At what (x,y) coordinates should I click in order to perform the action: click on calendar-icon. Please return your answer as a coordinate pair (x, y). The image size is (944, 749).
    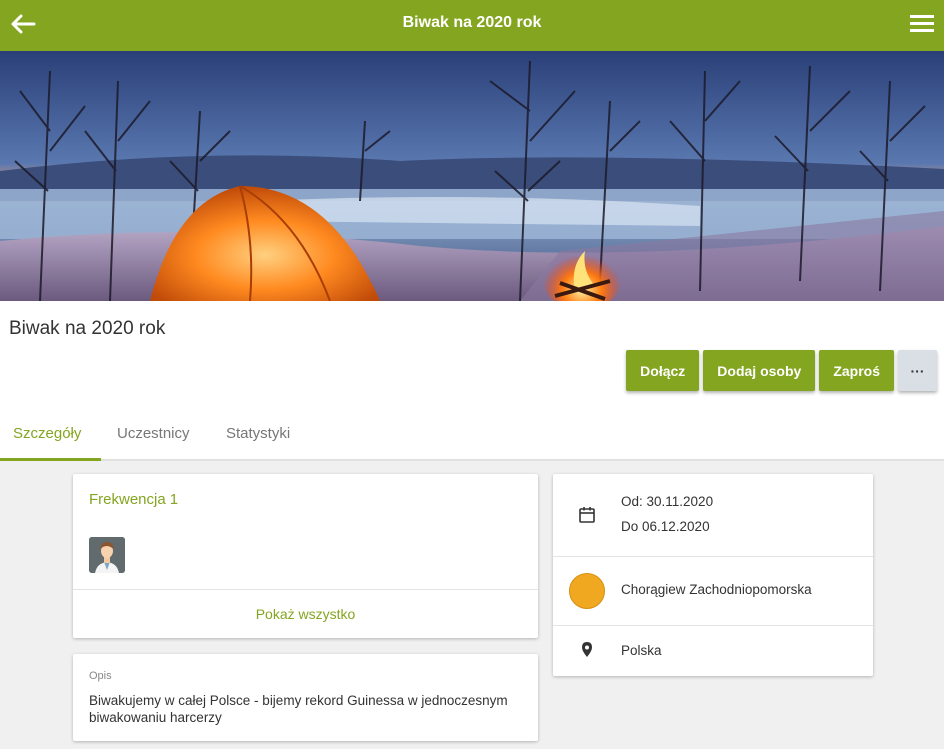
    Looking at the image, I should click on (587, 515).